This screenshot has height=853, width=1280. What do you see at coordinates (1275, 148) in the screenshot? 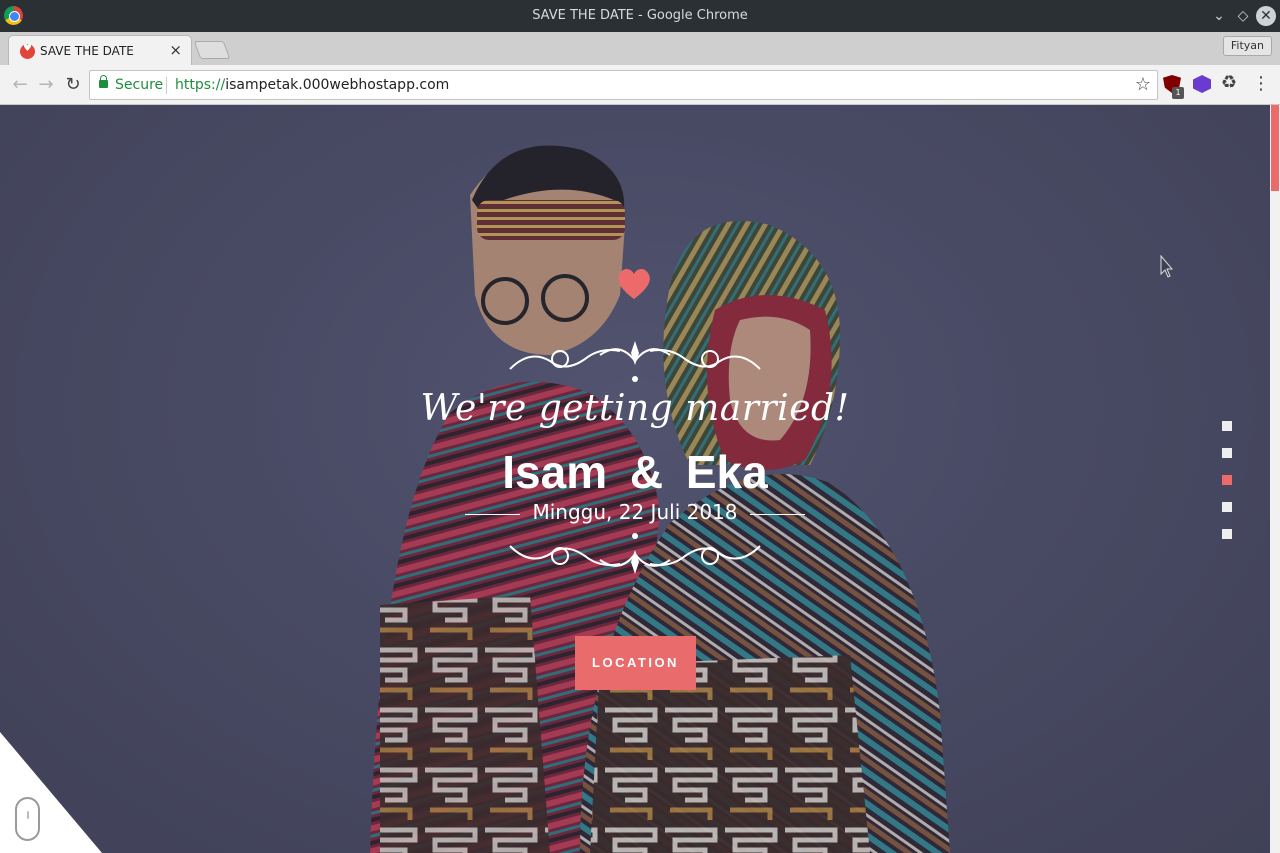
I see `scrollbar-thumb` at bounding box center [1275, 148].